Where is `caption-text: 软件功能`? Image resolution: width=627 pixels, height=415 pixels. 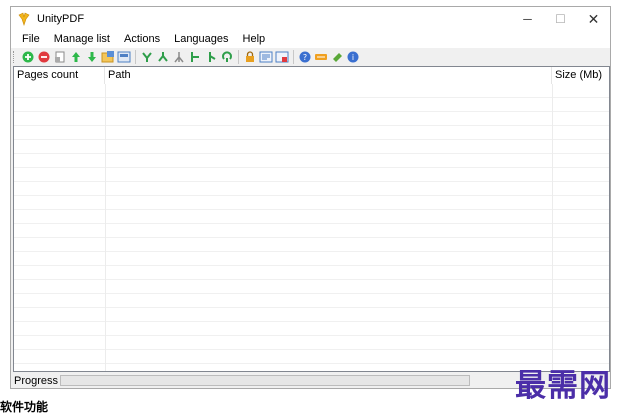
caption-text: 软件功能 is located at coordinates (24, 407).